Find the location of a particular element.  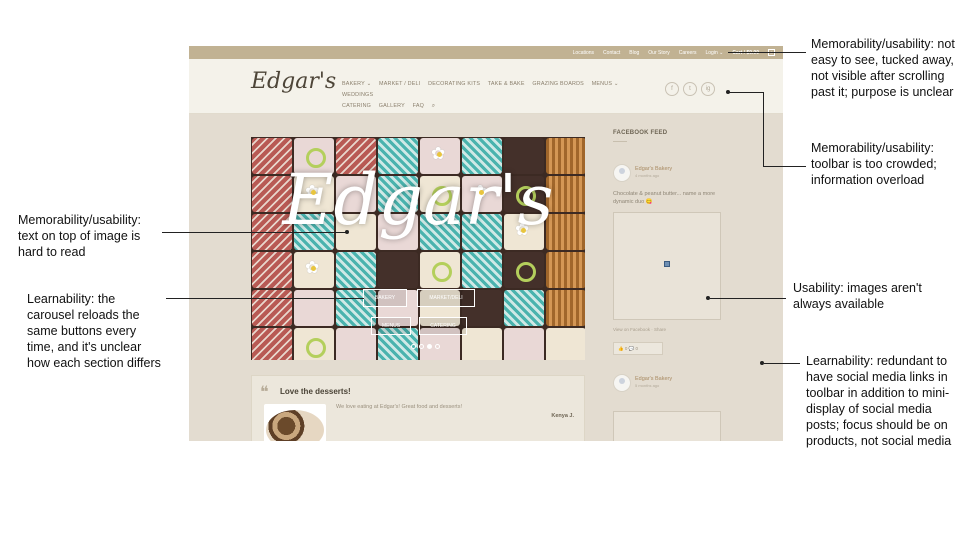

annotation-line-toolbar-c is located at coordinates (784, 166).